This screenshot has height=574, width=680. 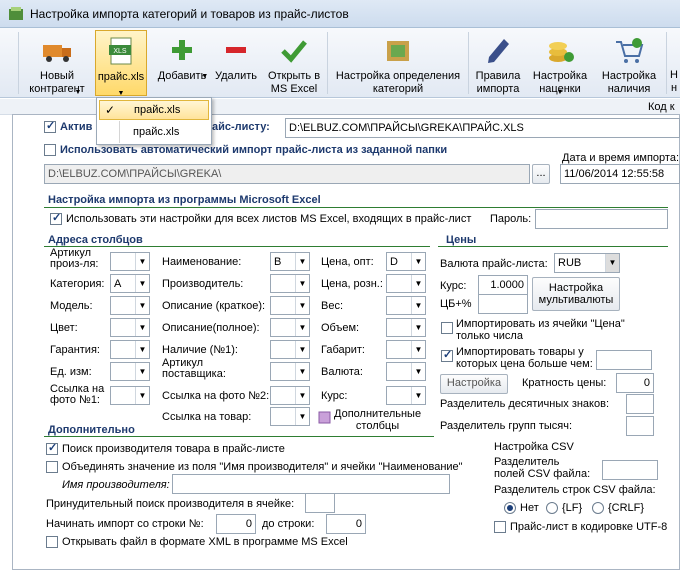 I want to click on decimal-separator-label: Разделитель десятичных знаков:, so click(x=525, y=404).